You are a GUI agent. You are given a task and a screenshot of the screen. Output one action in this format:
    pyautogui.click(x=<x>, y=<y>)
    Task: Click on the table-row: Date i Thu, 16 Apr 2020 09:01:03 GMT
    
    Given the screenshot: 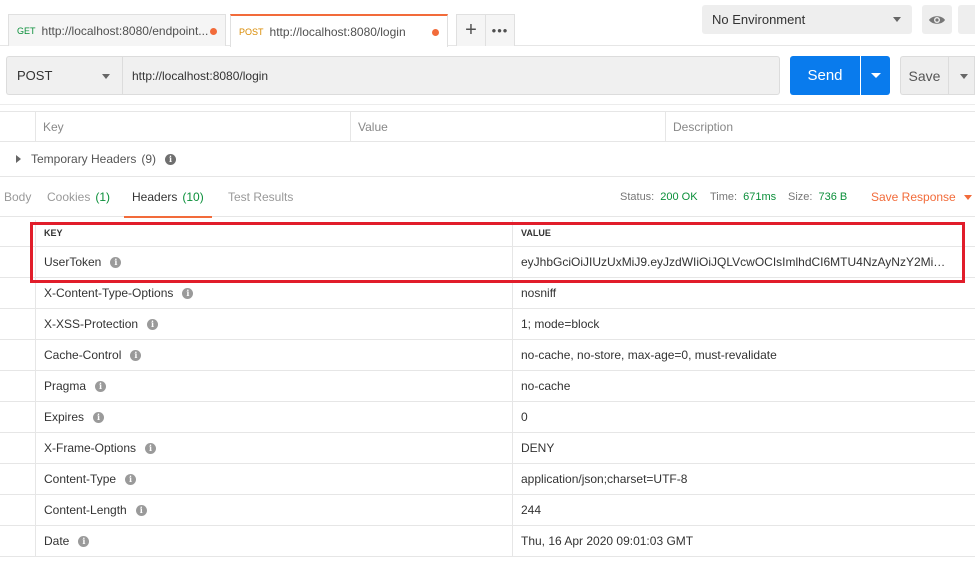 What is the action you would take?
    pyautogui.click(x=487, y=541)
    